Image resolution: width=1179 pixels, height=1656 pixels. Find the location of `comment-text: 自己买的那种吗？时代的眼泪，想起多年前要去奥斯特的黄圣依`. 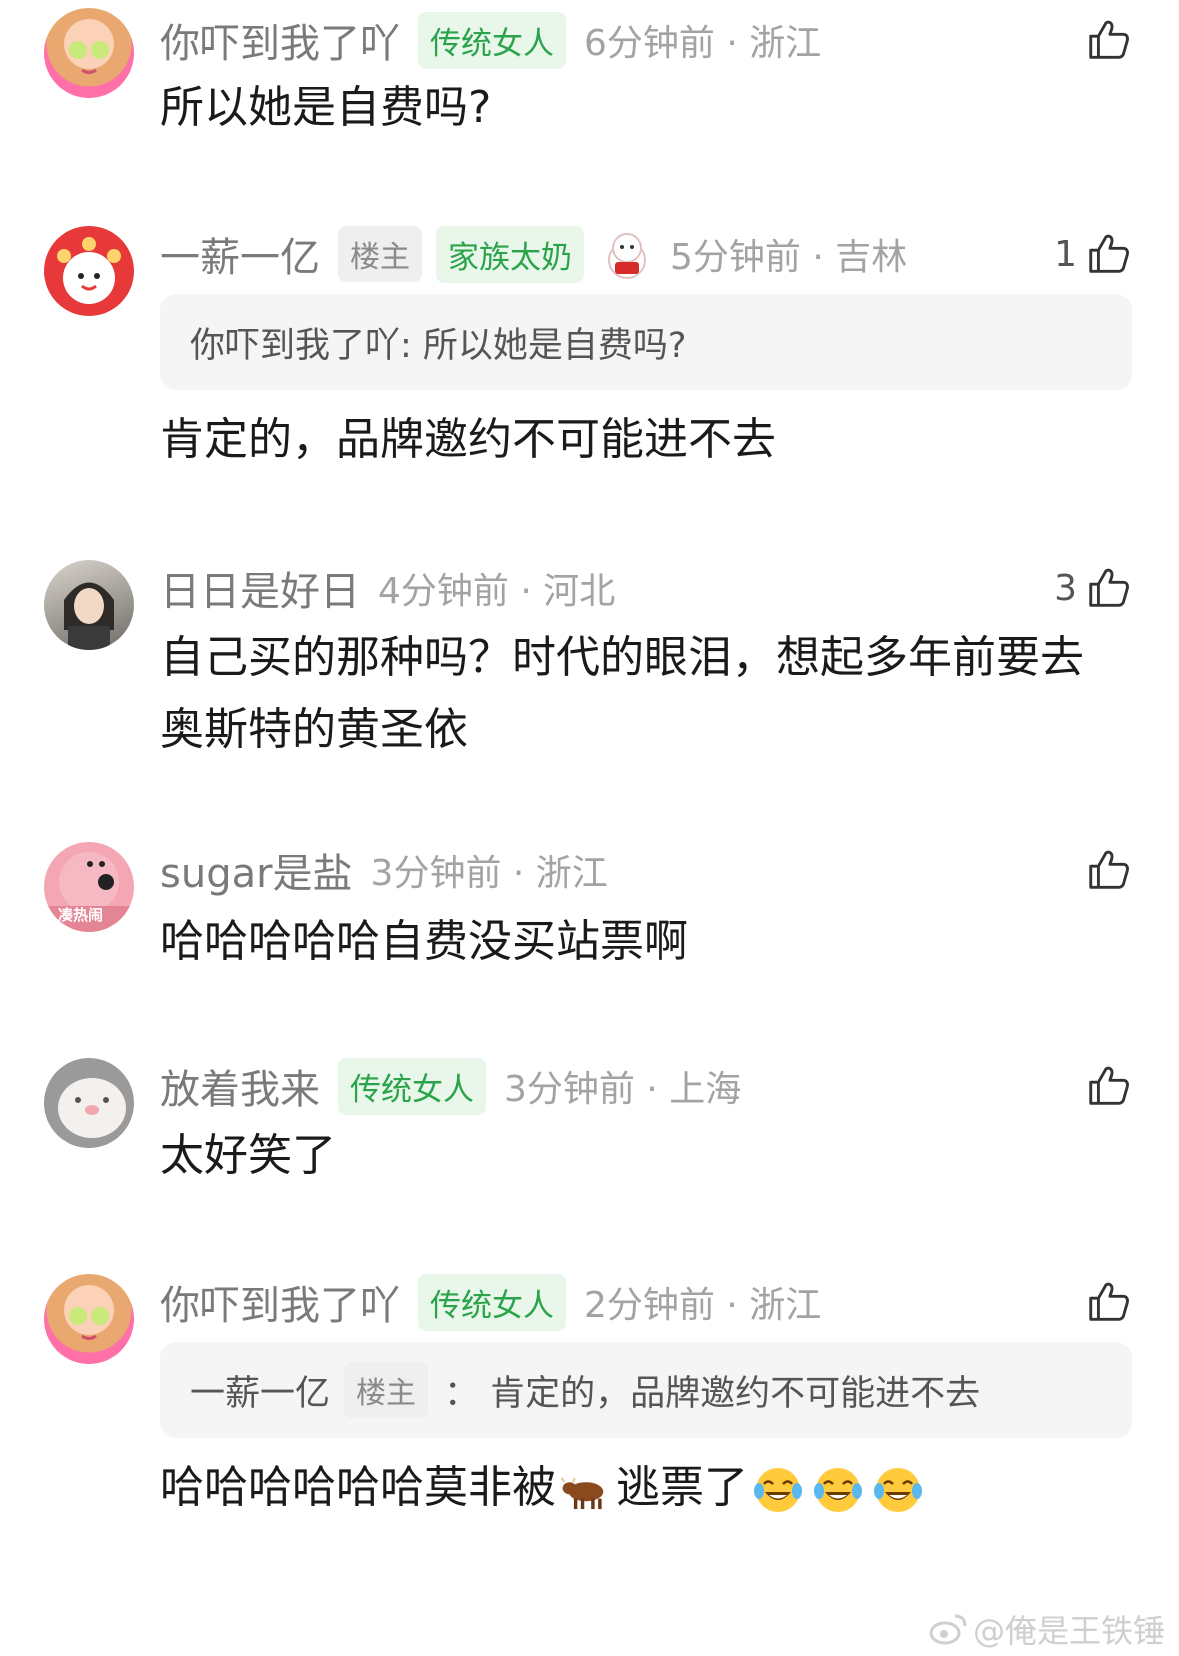

comment-text: 自己买的那种吗？时代的眼泪，想起多年前要去奥斯特的黄圣依 is located at coordinates (622, 693).